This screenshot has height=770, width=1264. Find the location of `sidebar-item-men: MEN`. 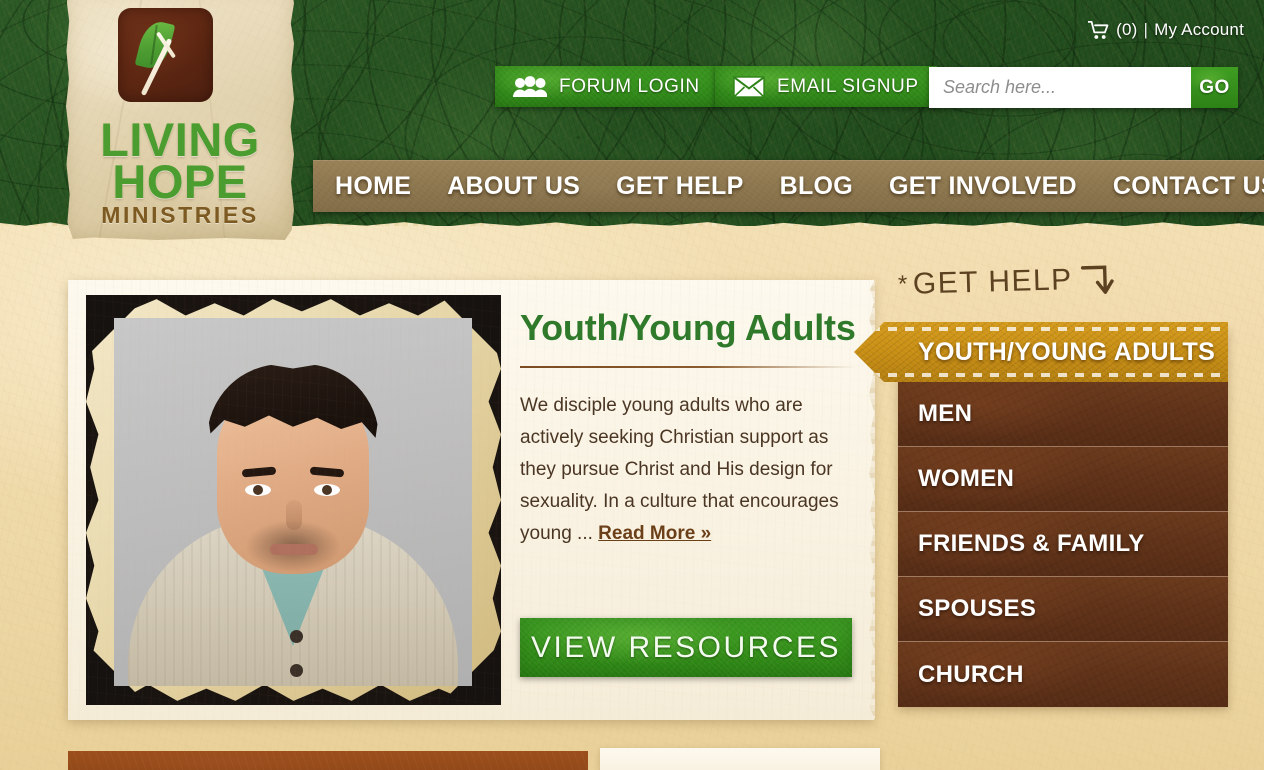

sidebar-item-men: MEN is located at coordinates (1063, 414).